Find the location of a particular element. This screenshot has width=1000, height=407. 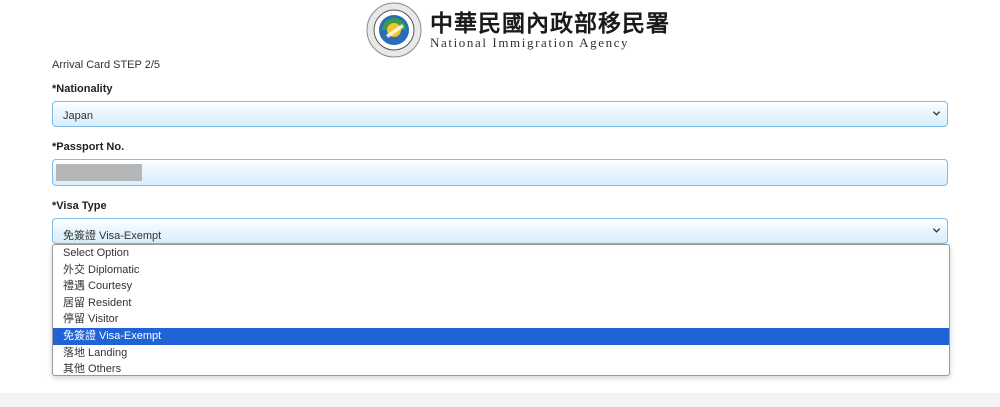

visa-option: Select Option is located at coordinates (501, 253).